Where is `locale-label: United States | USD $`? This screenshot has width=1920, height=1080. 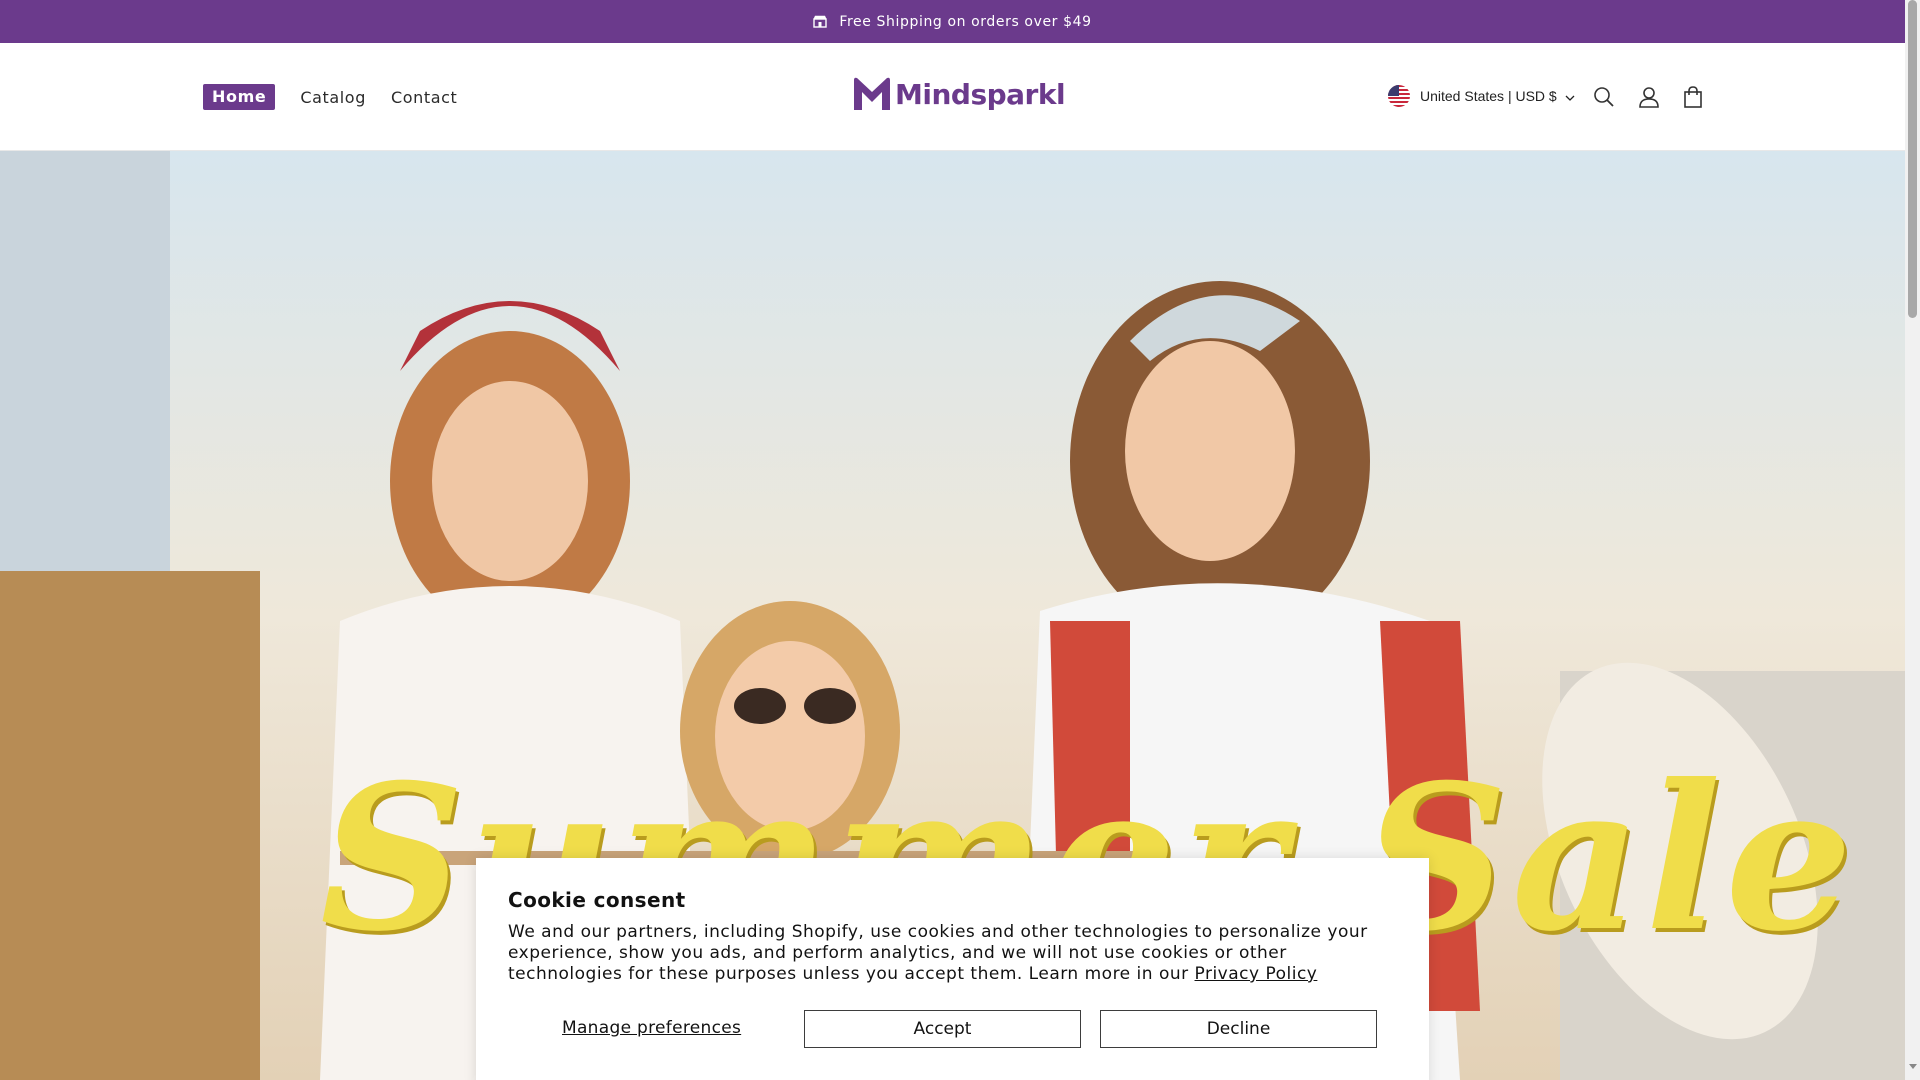
locale-label: United States | USD $ is located at coordinates (1488, 96).